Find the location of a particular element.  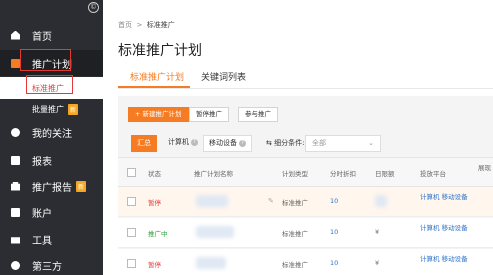

filter-mobile: 移动设备? is located at coordinates (227, 143).